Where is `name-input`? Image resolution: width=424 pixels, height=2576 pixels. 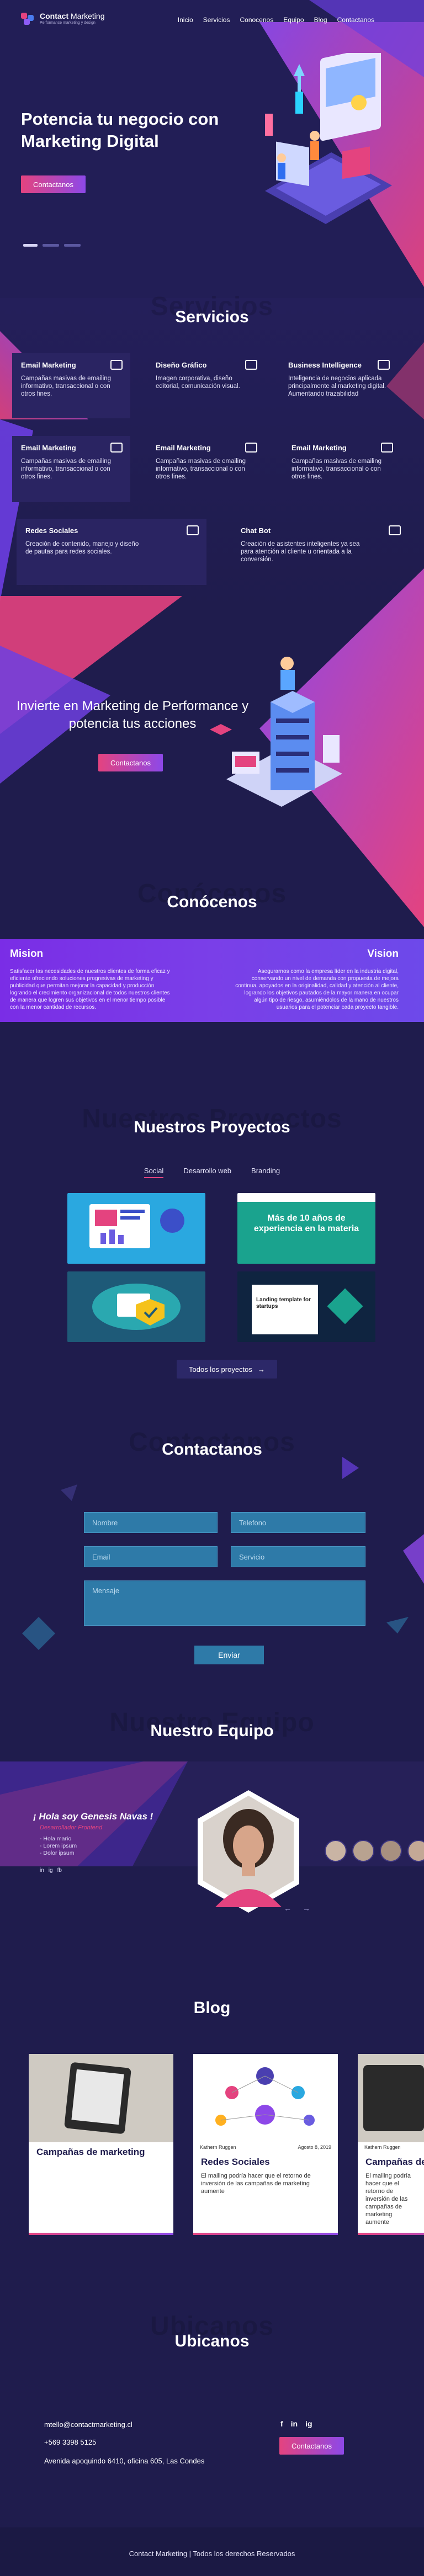 name-input is located at coordinates (151, 1522).